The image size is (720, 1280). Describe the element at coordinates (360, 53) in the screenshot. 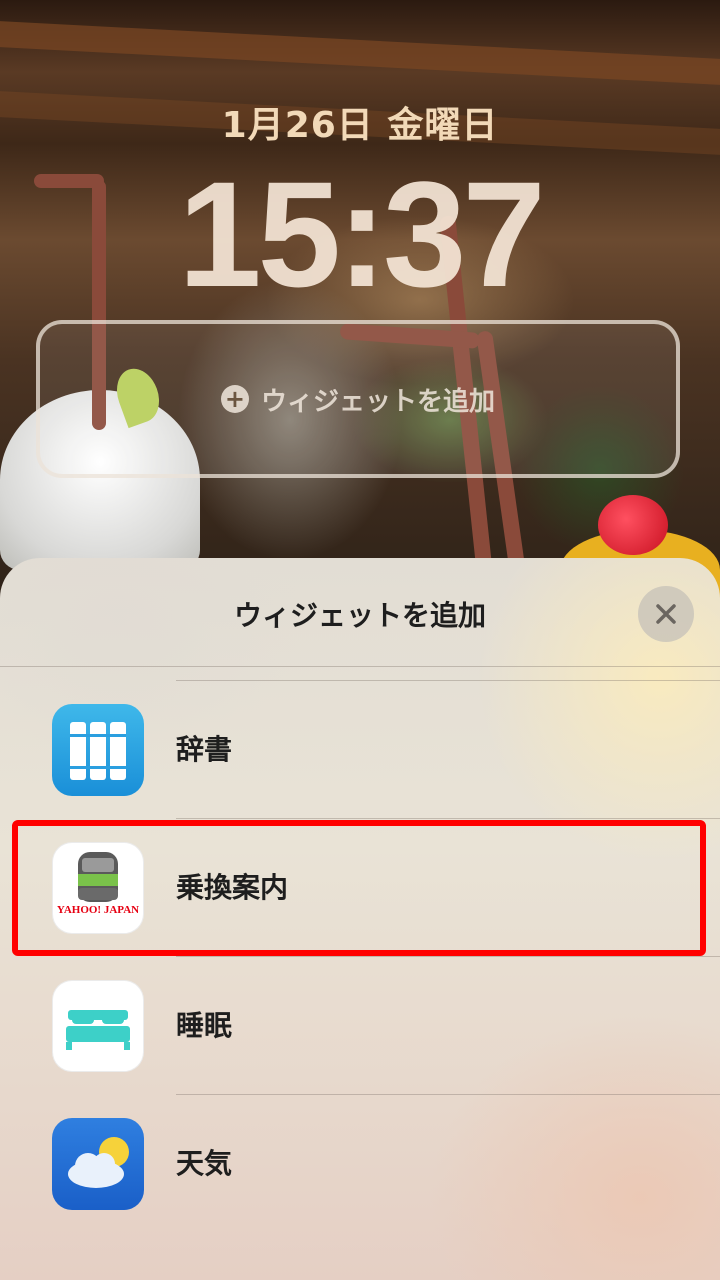

I see `wallpaper-beam` at that location.